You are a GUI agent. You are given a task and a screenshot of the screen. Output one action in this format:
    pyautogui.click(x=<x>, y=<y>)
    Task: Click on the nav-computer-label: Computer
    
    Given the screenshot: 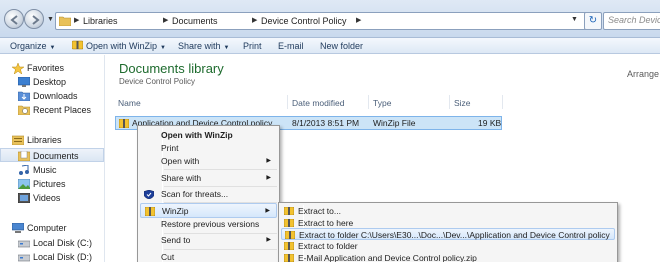 What is the action you would take?
    pyautogui.click(x=47, y=228)
    